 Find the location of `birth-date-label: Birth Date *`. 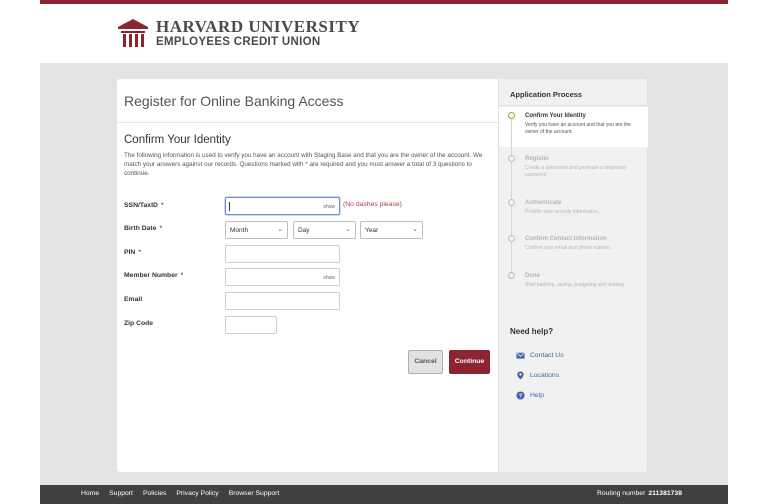

birth-date-label: Birth Date * is located at coordinates (143, 228).